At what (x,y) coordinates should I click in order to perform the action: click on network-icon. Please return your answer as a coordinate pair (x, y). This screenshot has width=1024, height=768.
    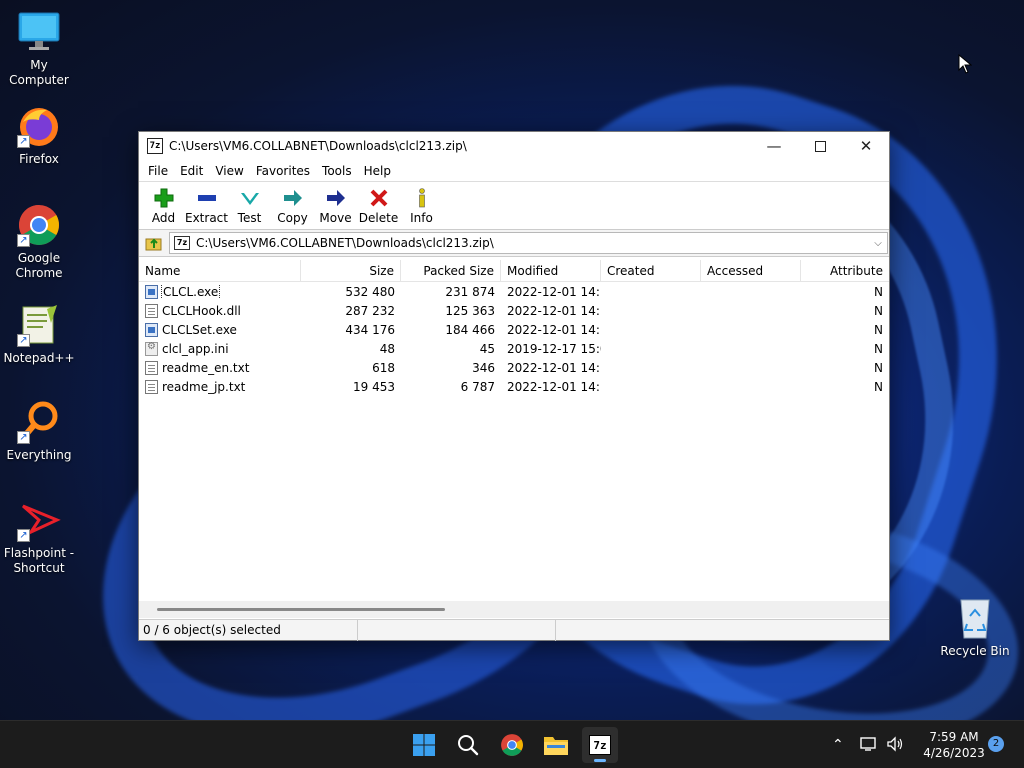
    Looking at the image, I should click on (869, 745).